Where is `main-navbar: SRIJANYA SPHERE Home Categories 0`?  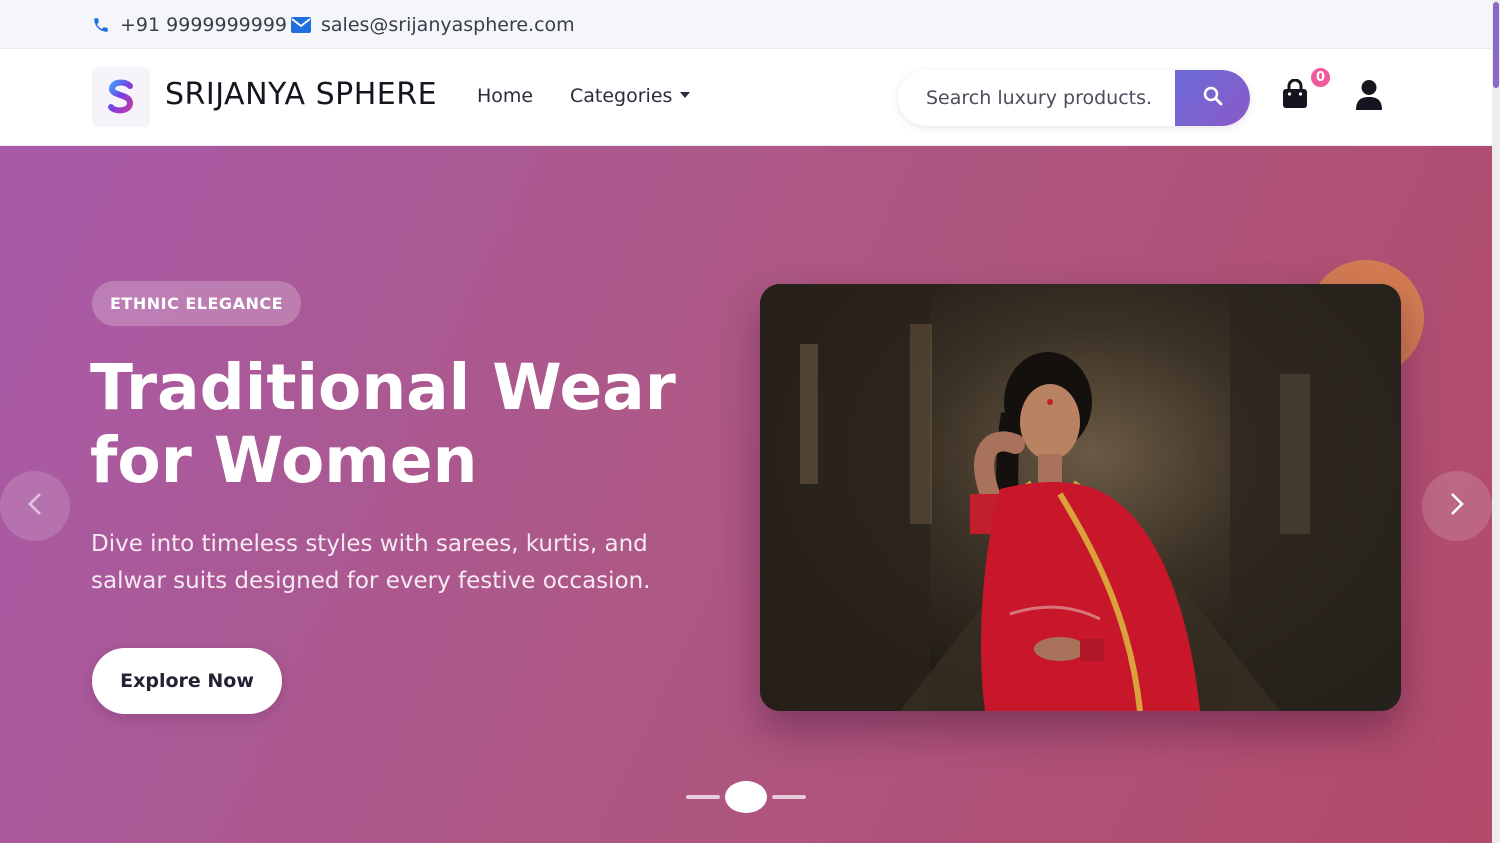 main-navbar: SRIJANYA SPHERE Home Categories 0 is located at coordinates (746, 97).